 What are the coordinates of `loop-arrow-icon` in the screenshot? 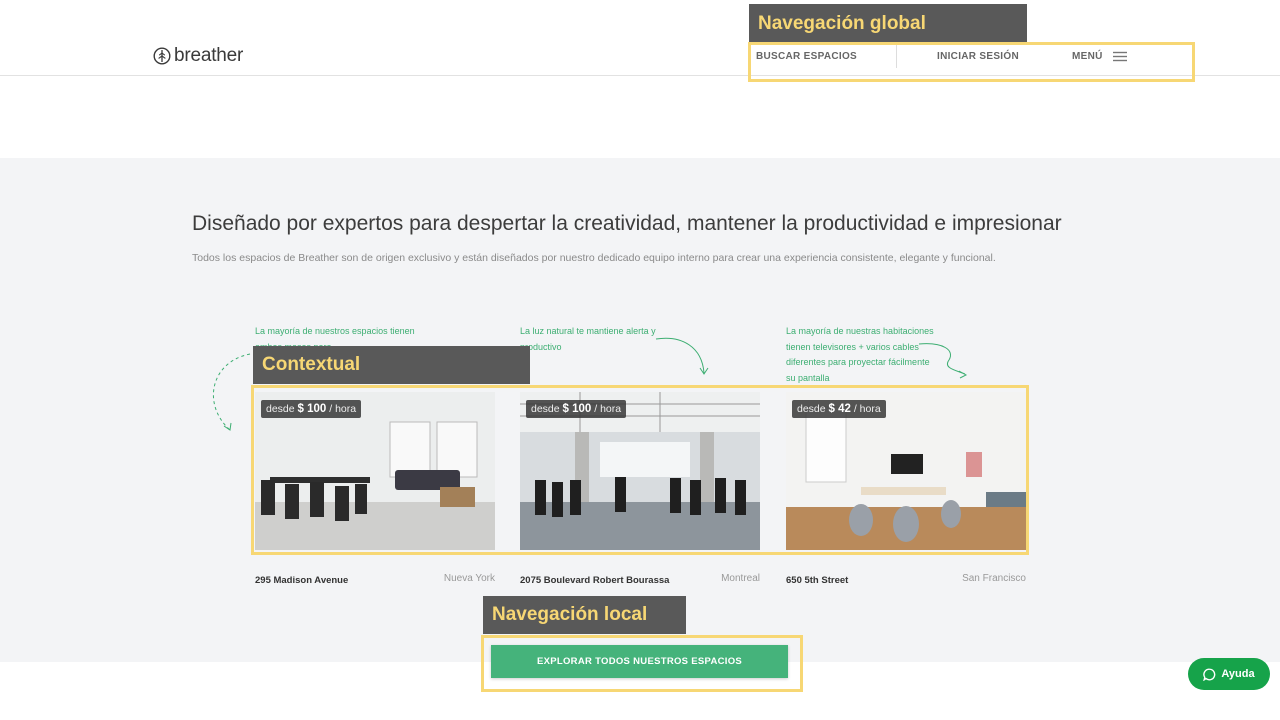 It's located at (945, 360).